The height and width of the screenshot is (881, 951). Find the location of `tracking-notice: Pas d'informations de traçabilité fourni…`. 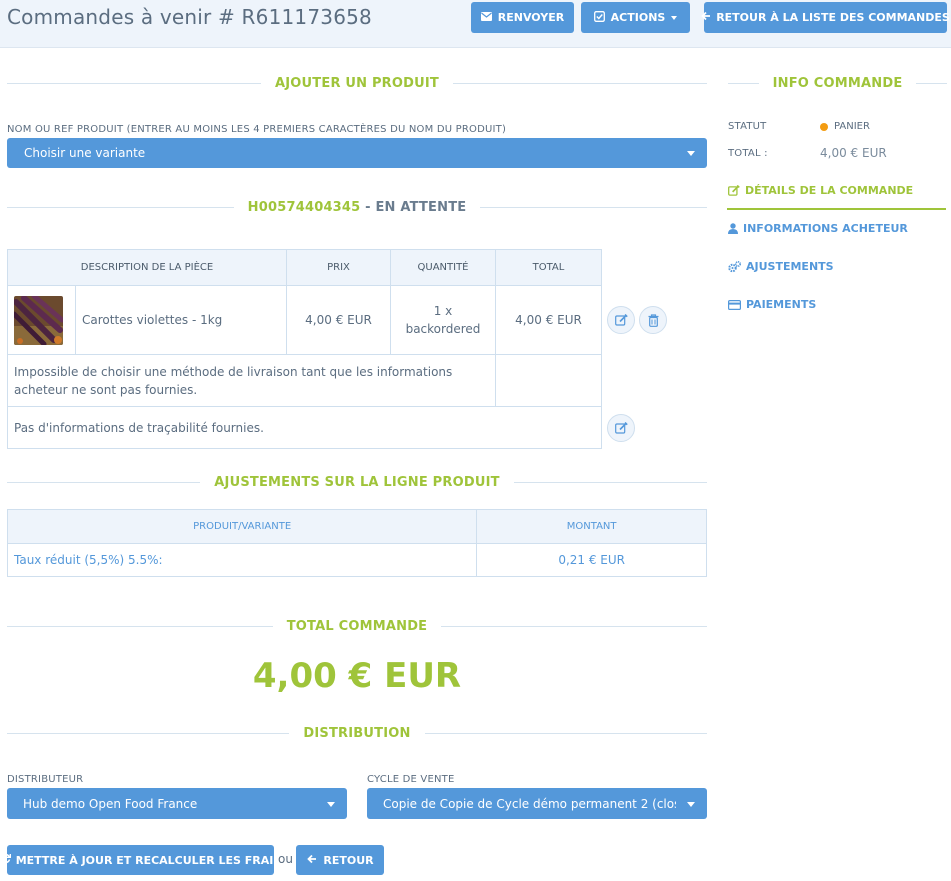

tracking-notice: Pas d'informations de traçabilité fourni… is located at coordinates (304, 427).